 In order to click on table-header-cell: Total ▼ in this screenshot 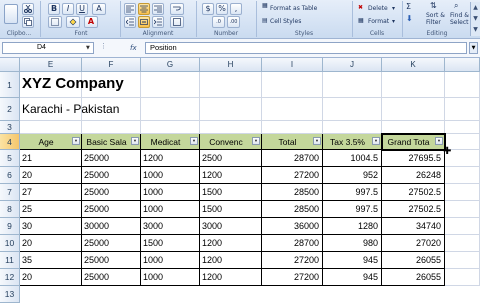, I will do `click(292, 142)`.